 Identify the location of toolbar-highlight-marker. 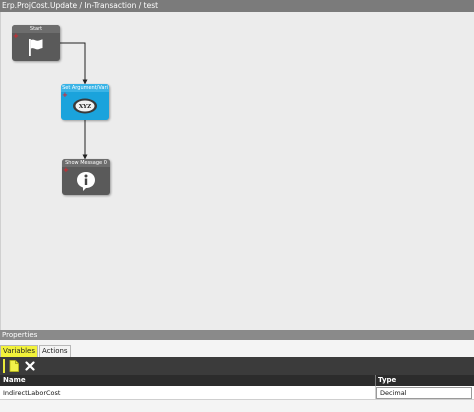
(4, 366).